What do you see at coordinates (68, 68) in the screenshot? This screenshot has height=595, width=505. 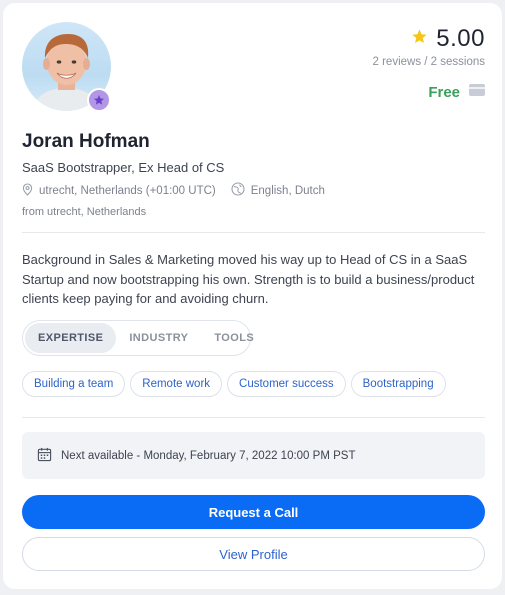 I see `avatar` at bounding box center [68, 68].